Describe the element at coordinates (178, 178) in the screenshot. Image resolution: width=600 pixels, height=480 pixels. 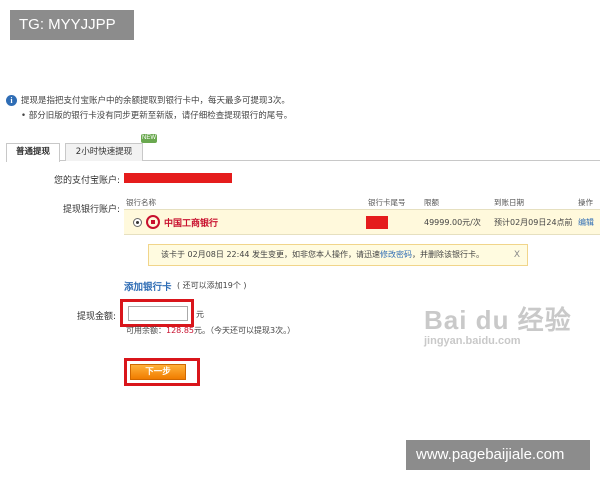
I see `alipay-account-redacted` at that location.